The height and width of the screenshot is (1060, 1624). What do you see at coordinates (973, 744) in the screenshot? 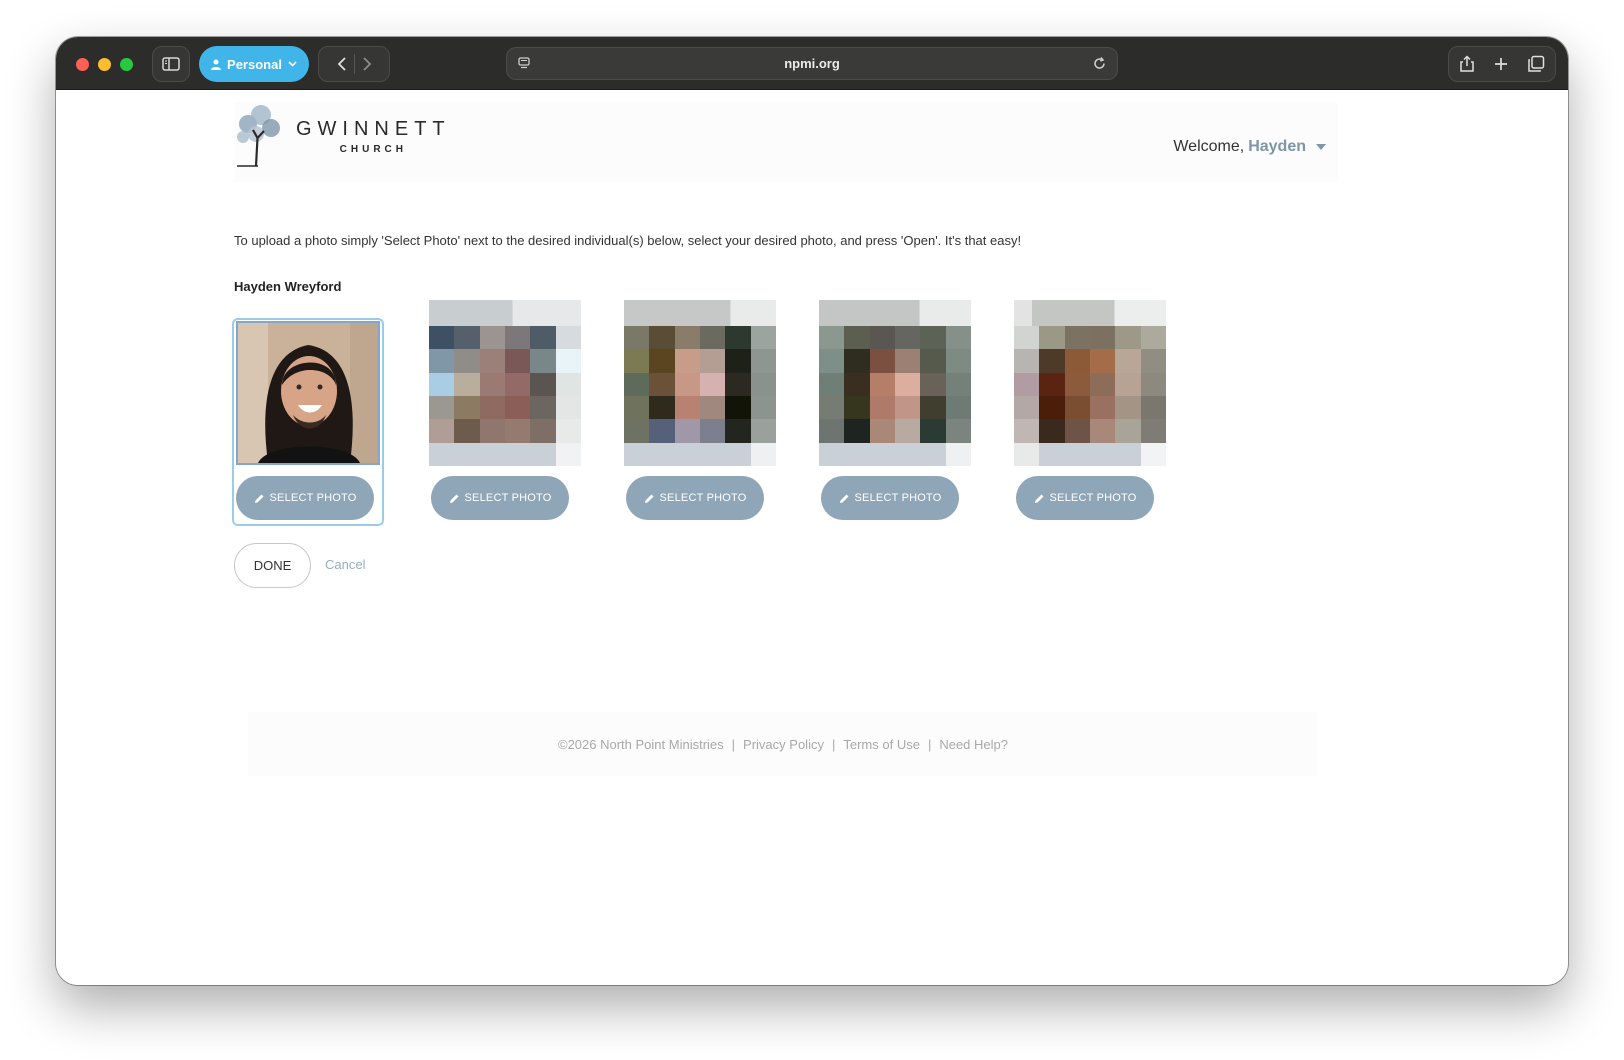
I see `need-help-link: Need Help?` at bounding box center [973, 744].